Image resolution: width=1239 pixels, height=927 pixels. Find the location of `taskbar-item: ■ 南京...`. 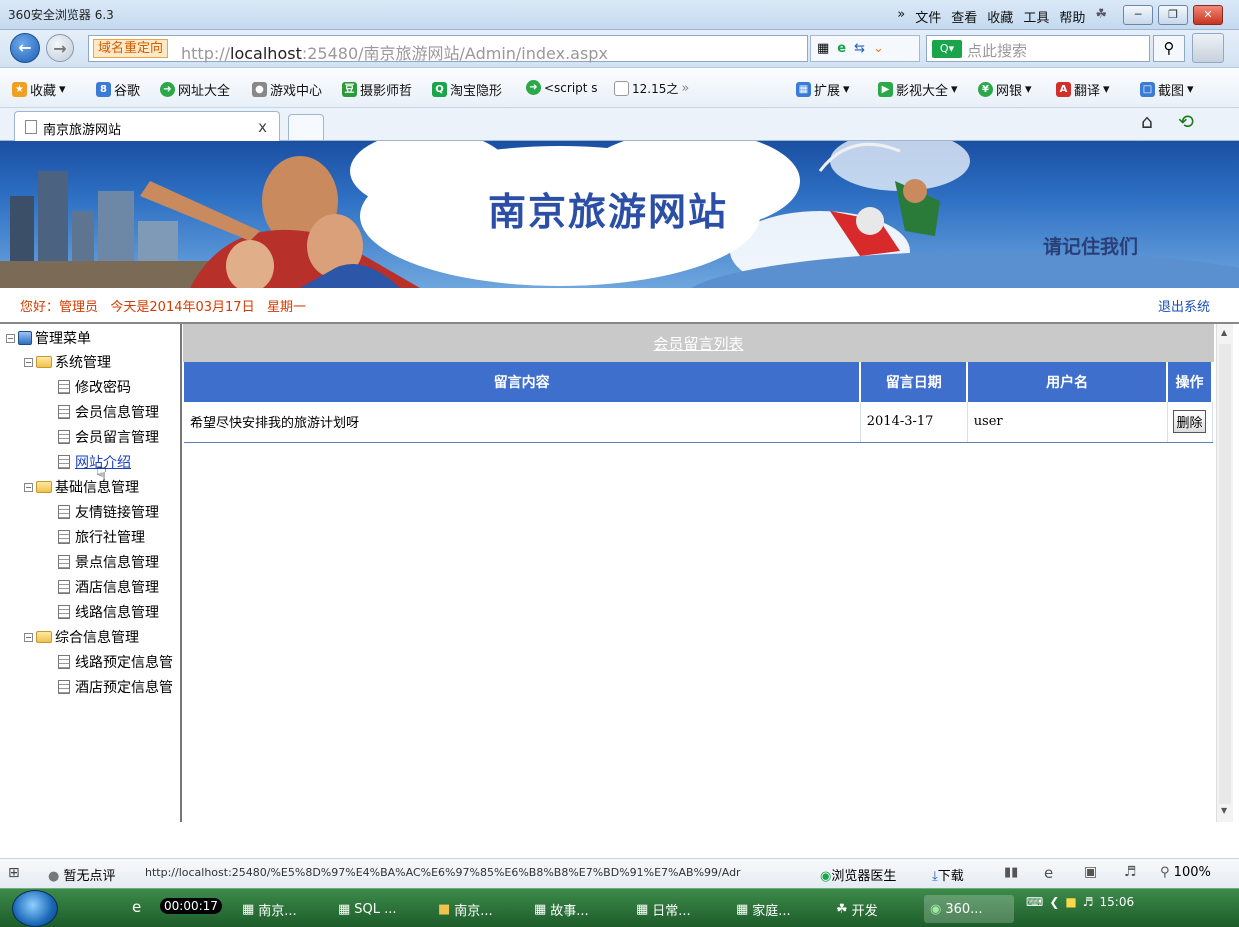

taskbar-item: ■ 南京... is located at coordinates (465, 909).